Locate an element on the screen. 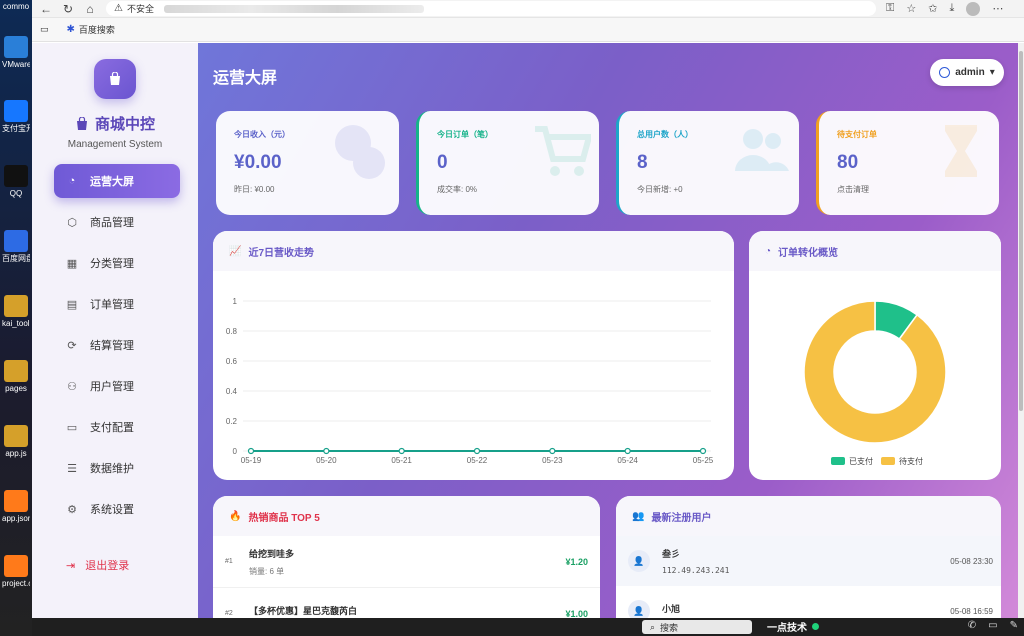 This screenshot has width=1024, height=636. key-icon: ⚿ is located at coordinates (890, 8).